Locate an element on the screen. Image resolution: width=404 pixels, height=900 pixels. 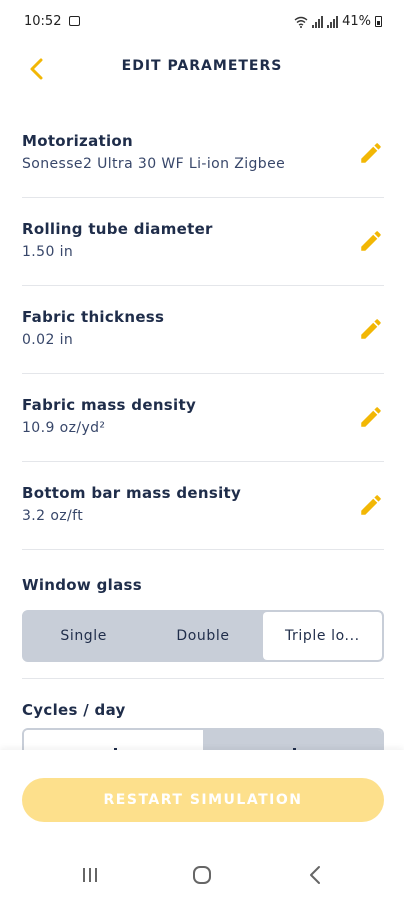
param-value: 3.2 oz/ft is located at coordinates (53, 516).